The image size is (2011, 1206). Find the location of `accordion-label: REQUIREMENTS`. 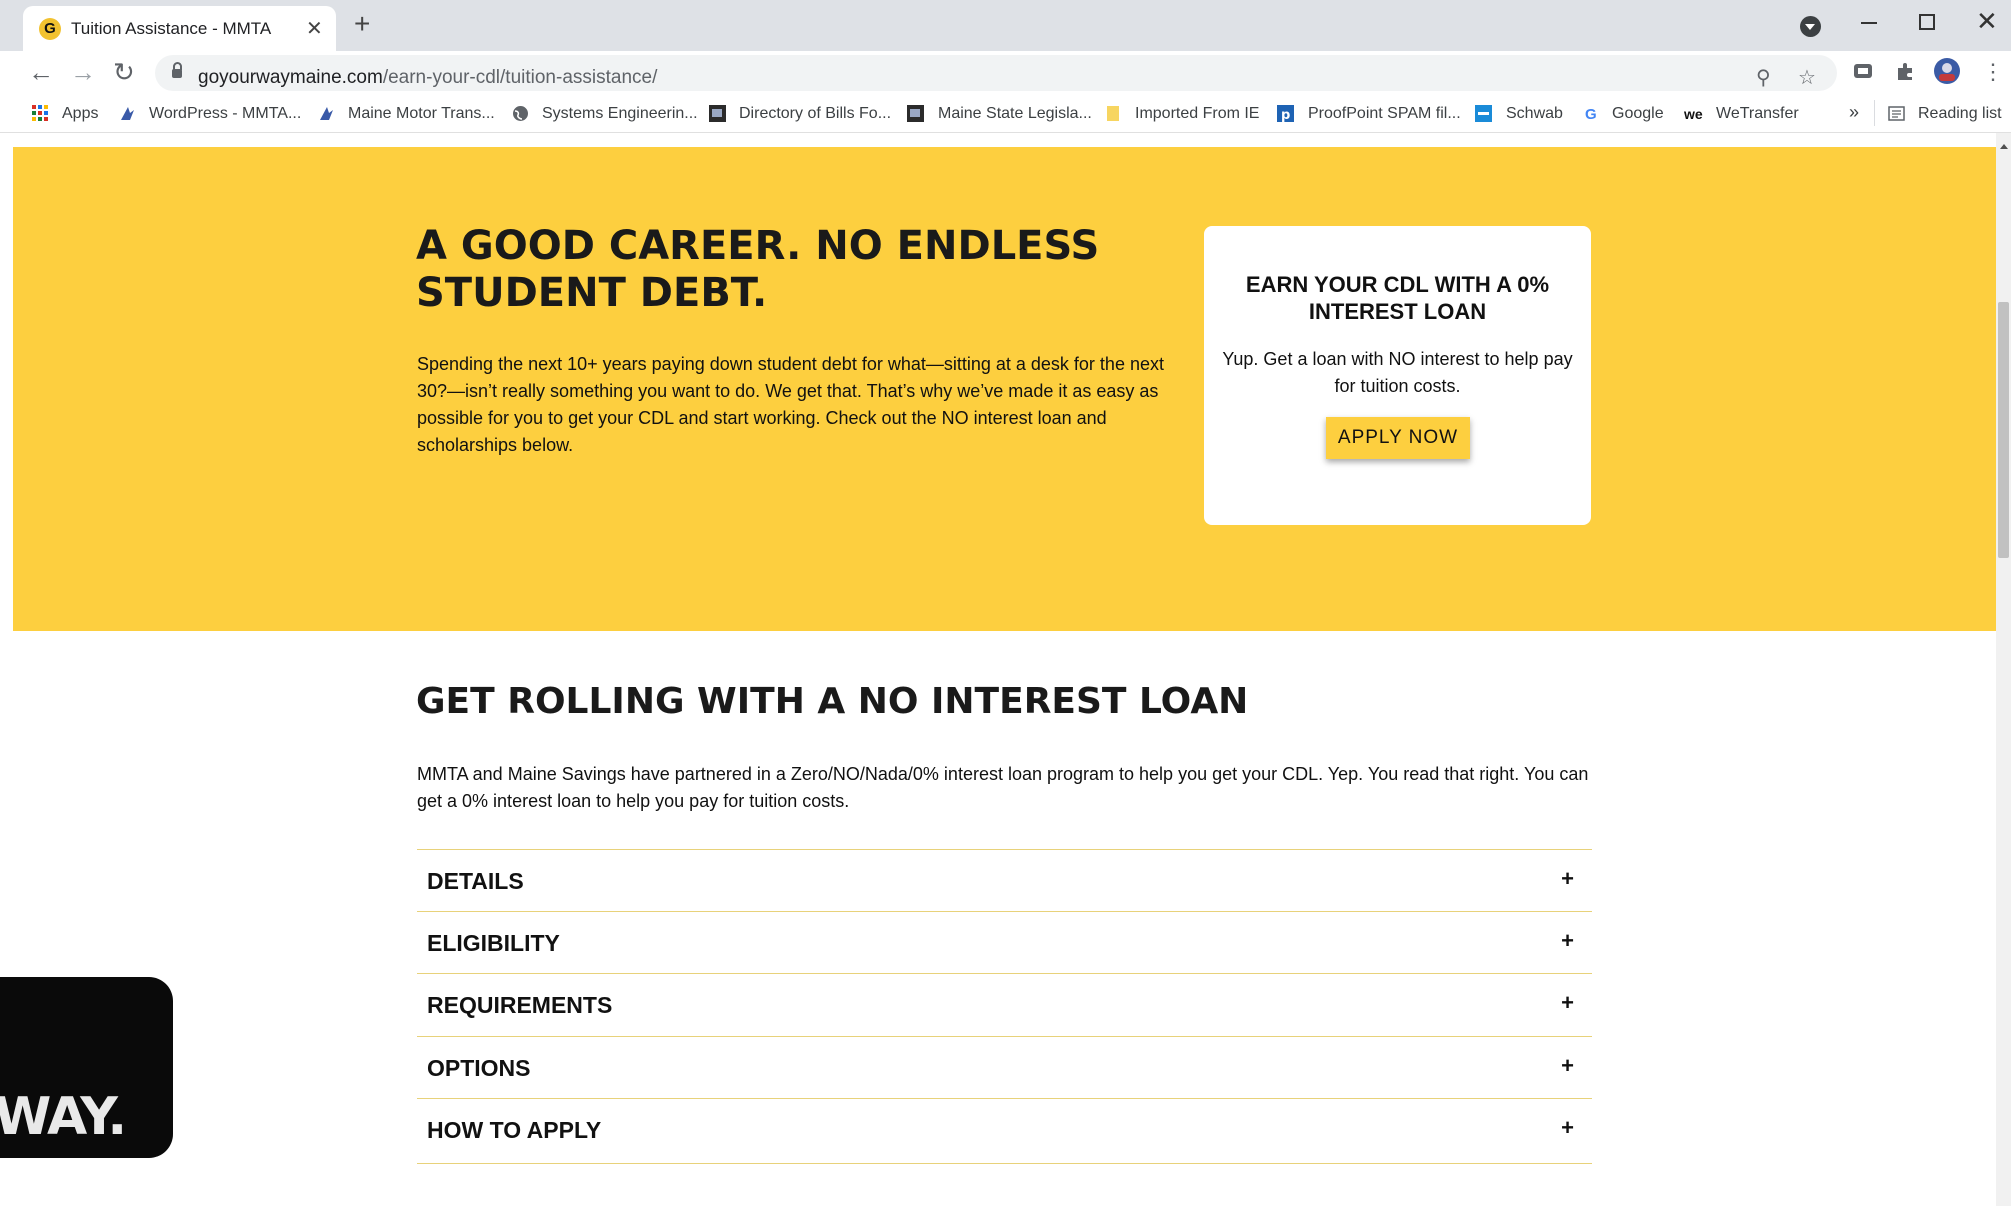

accordion-label: REQUIREMENTS is located at coordinates (520, 1005).